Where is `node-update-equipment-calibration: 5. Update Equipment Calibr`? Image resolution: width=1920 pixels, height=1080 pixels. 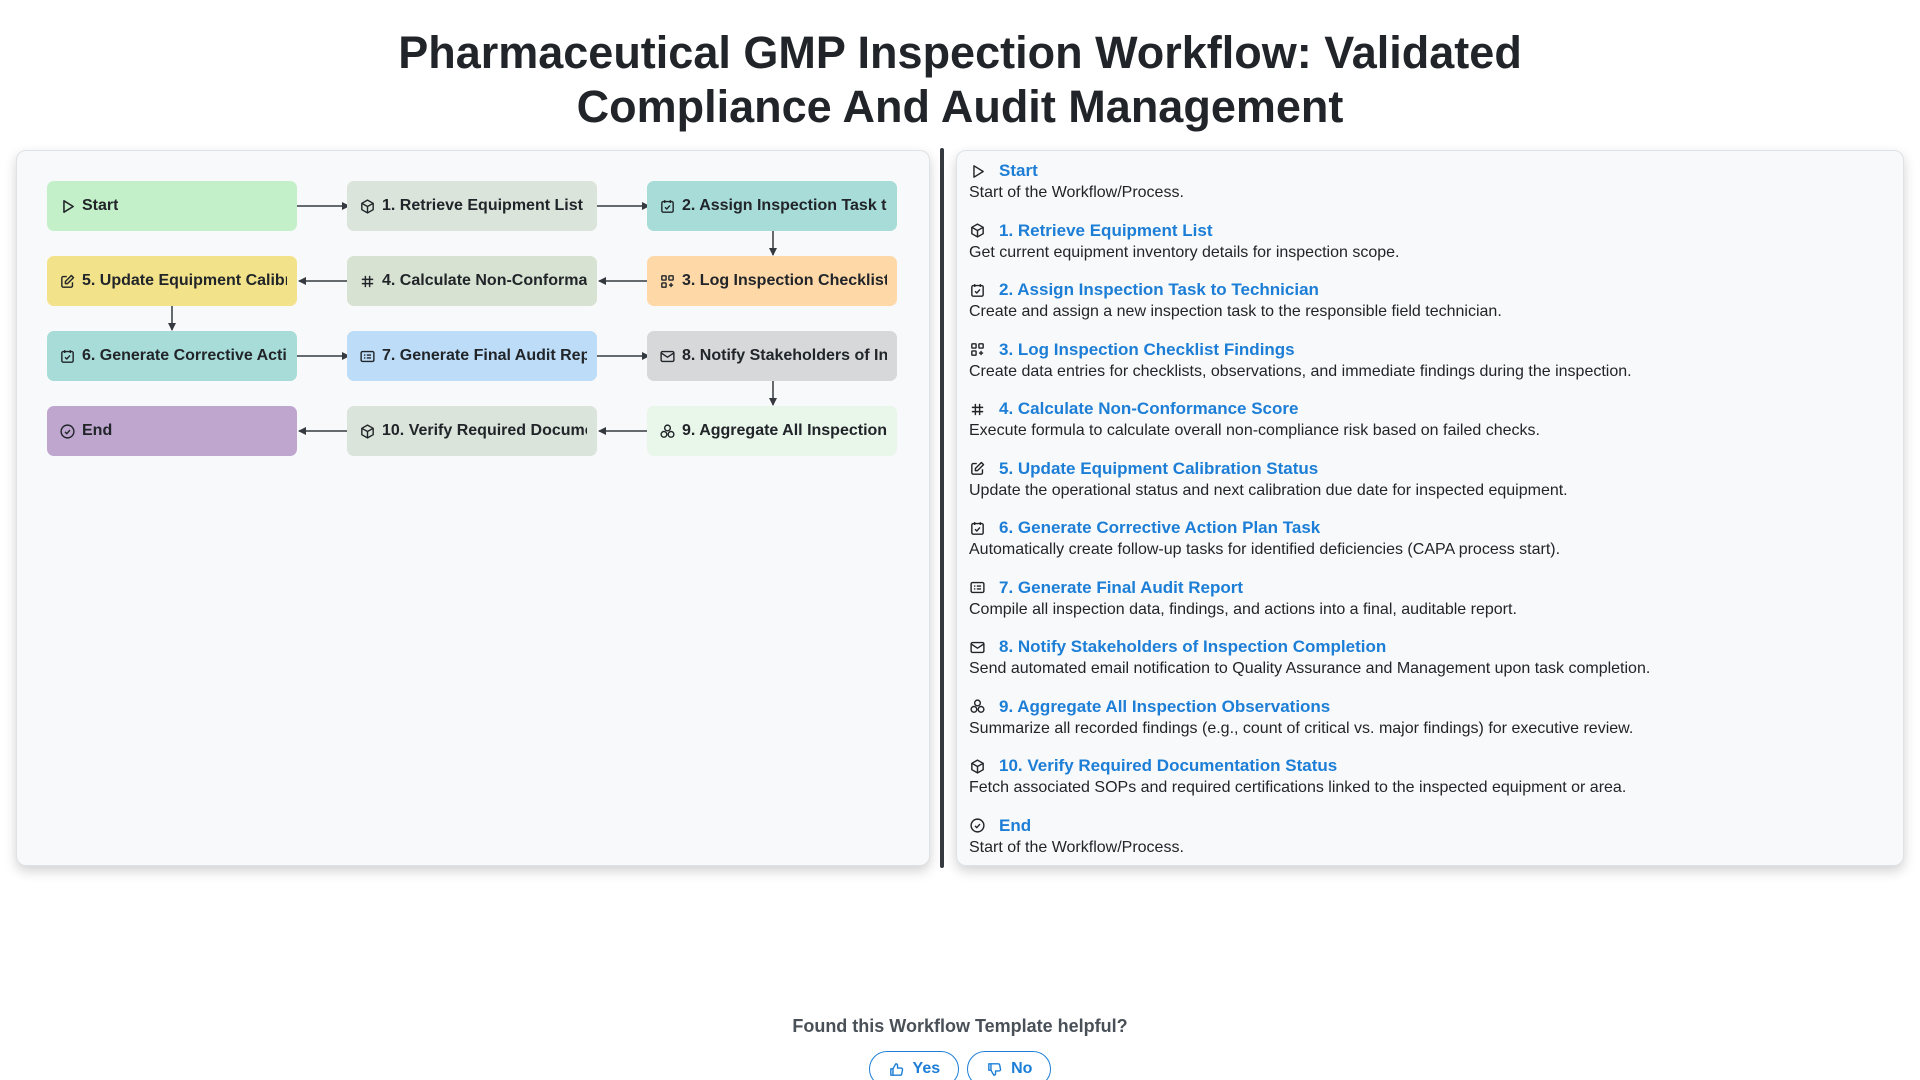
node-update-equipment-calibration: 5. Update Equipment Calibr is located at coordinates (172, 281).